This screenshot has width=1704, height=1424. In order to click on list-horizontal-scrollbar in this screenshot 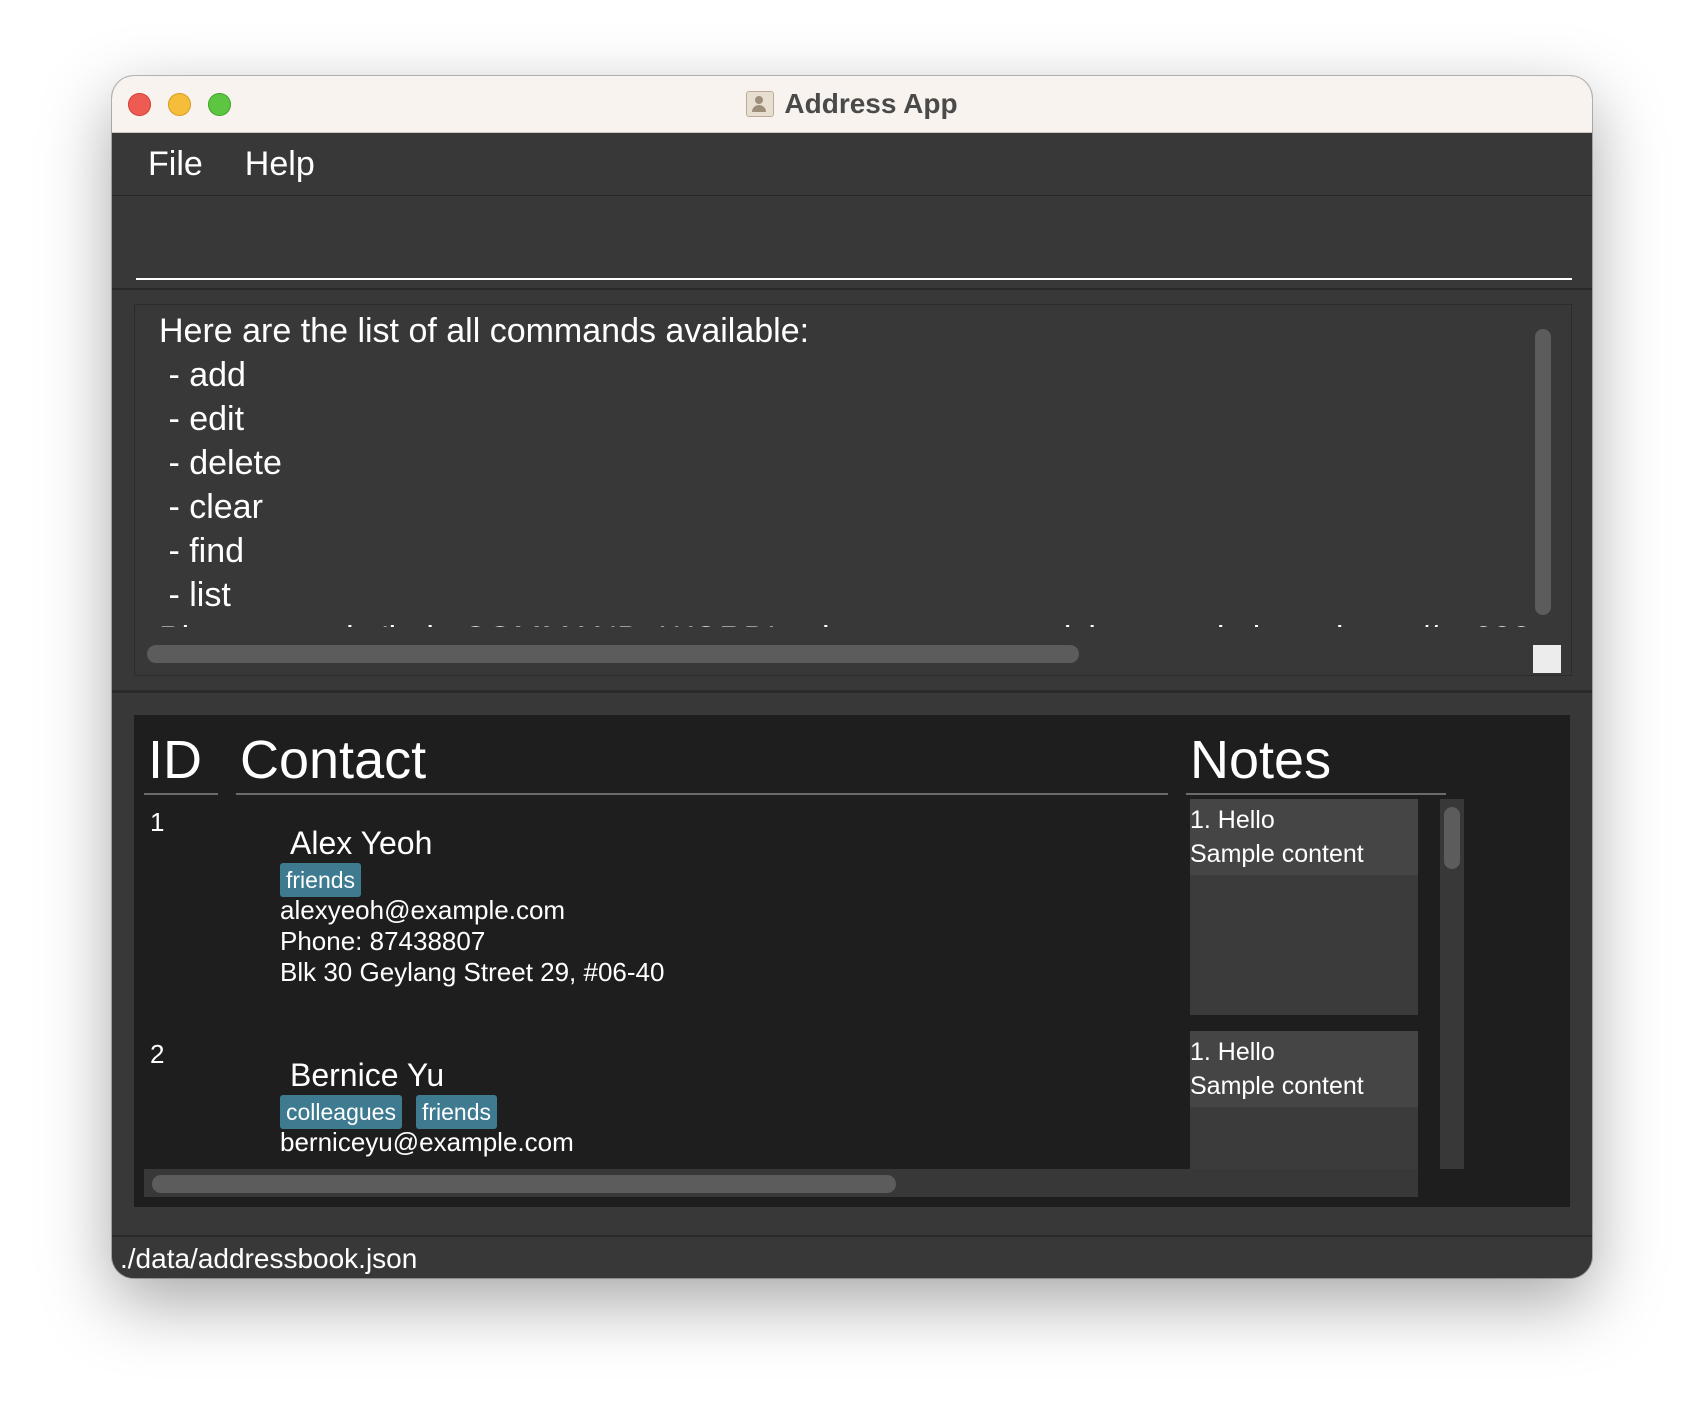, I will do `click(781, 1183)`.